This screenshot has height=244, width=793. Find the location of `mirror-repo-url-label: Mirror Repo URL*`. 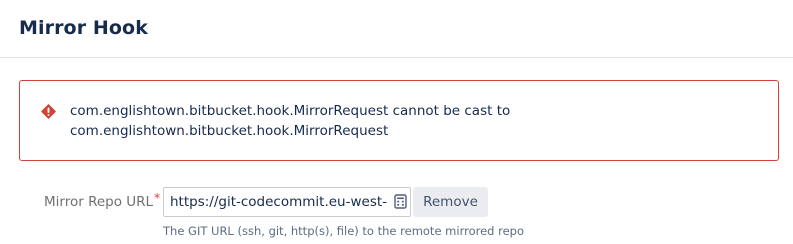

mirror-repo-url-label: Mirror Repo URL* is located at coordinates (102, 201).